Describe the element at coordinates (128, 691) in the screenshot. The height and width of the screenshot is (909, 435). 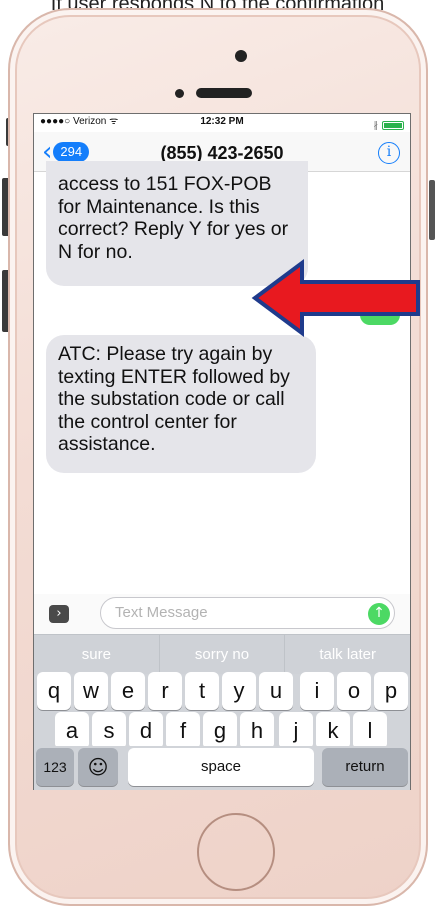
I see `key-e: e` at that location.